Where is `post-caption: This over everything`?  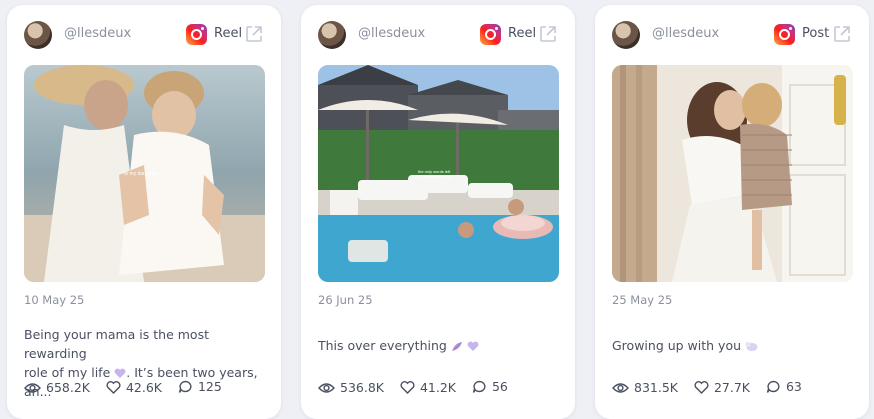
post-caption: This over everything is located at coordinates (440, 345).